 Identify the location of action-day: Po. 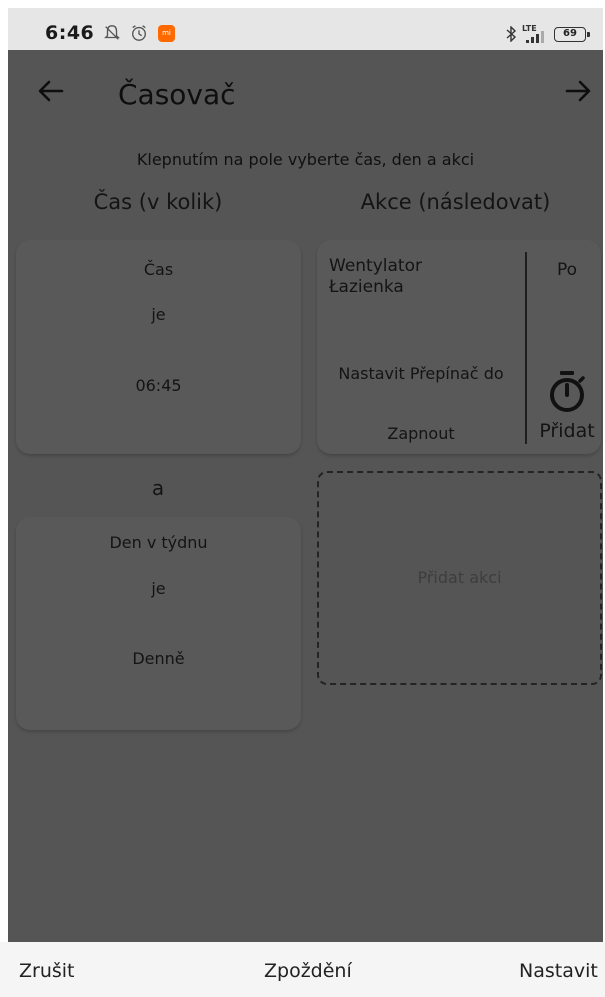
(567, 270).